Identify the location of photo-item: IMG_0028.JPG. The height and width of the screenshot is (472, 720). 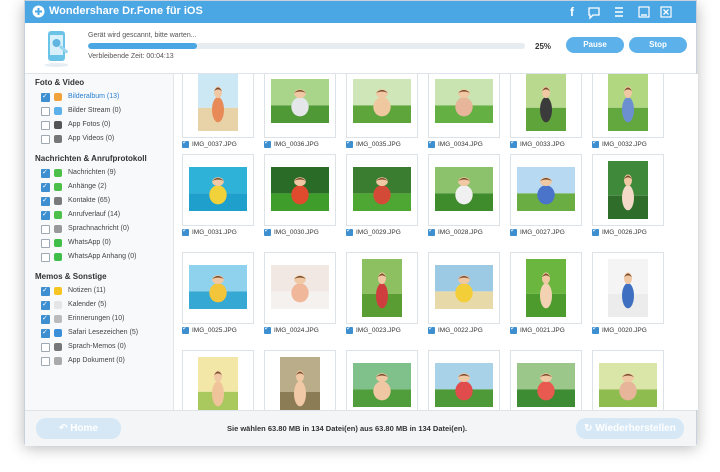
(464, 200).